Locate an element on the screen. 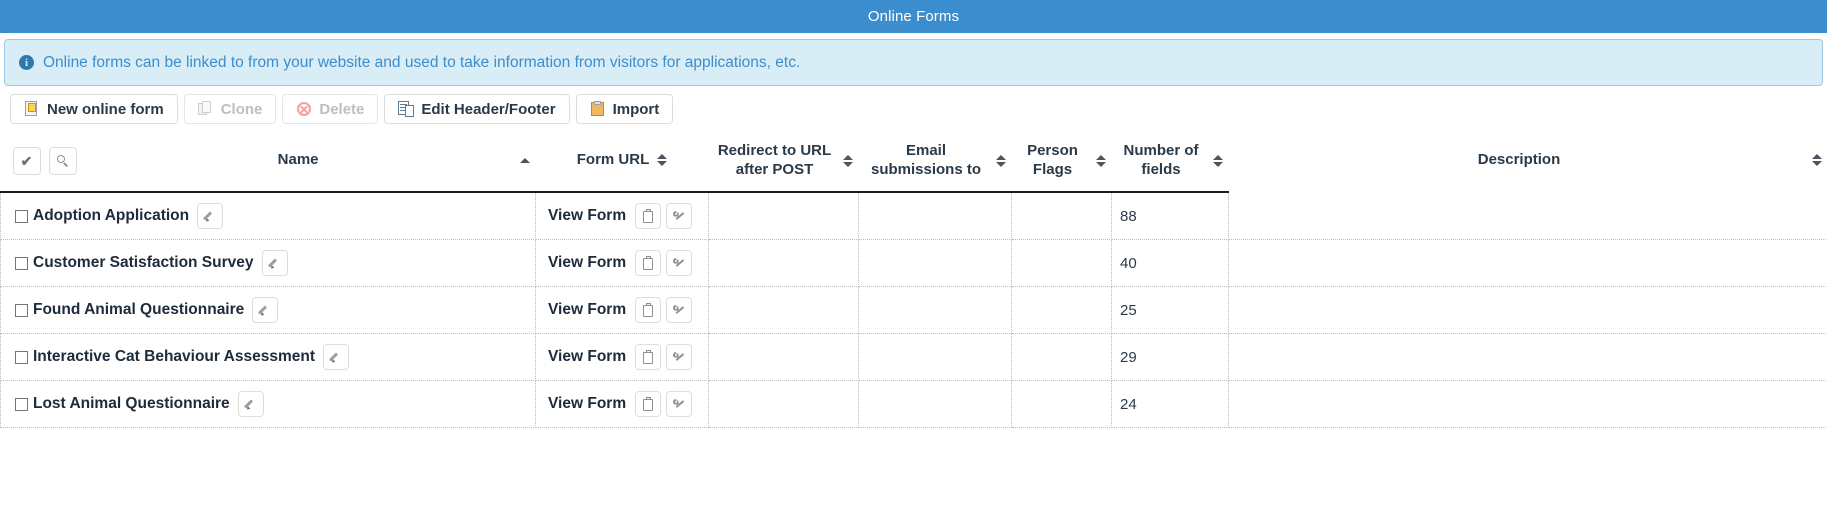 The image size is (1827, 519). column-header-email-submissions: Email submissions to is located at coordinates (935, 161).